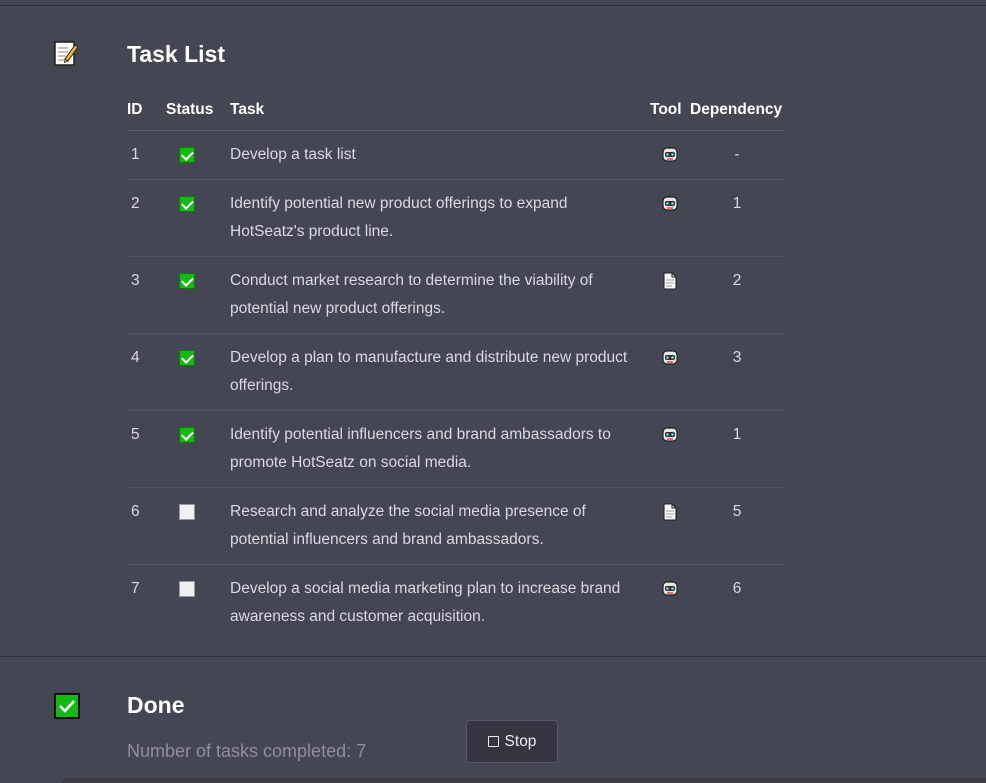 The image size is (986, 783). Describe the element at coordinates (737, 526) in the screenshot. I see `task-dependency: 5` at that location.